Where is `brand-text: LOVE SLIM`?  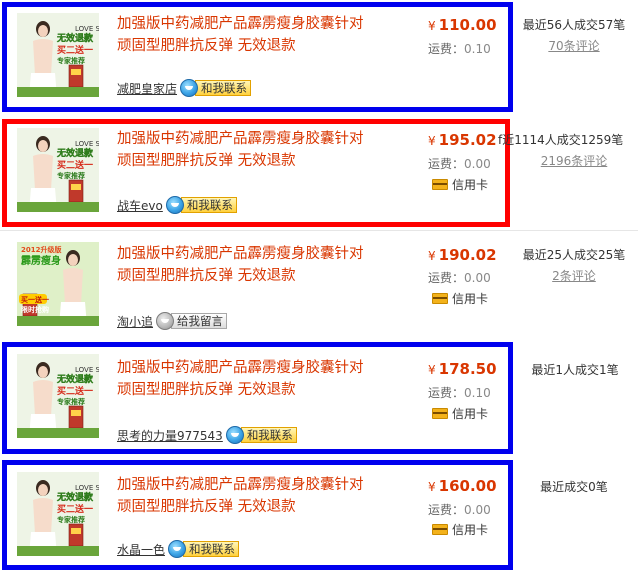
brand-text: LOVE SLIM is located at coordinates (87, 144).